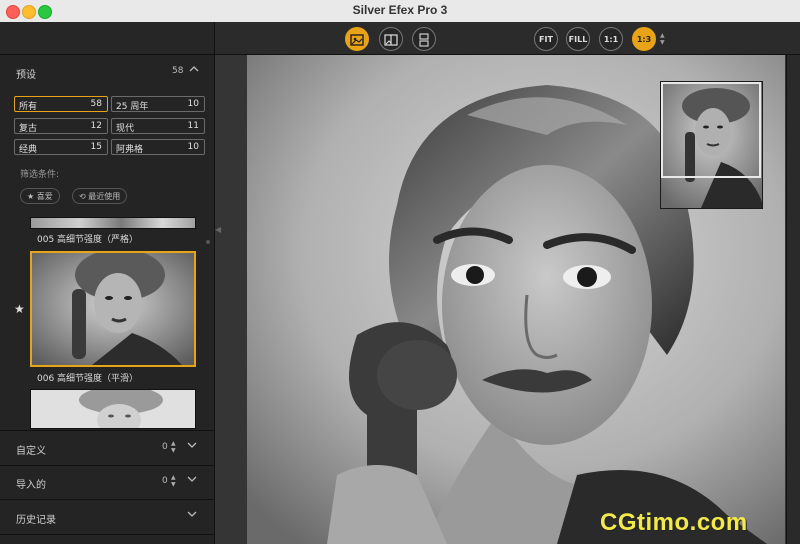 The image size is (800, 544). I want to click on chevron-up-icon, so click(194, 69).